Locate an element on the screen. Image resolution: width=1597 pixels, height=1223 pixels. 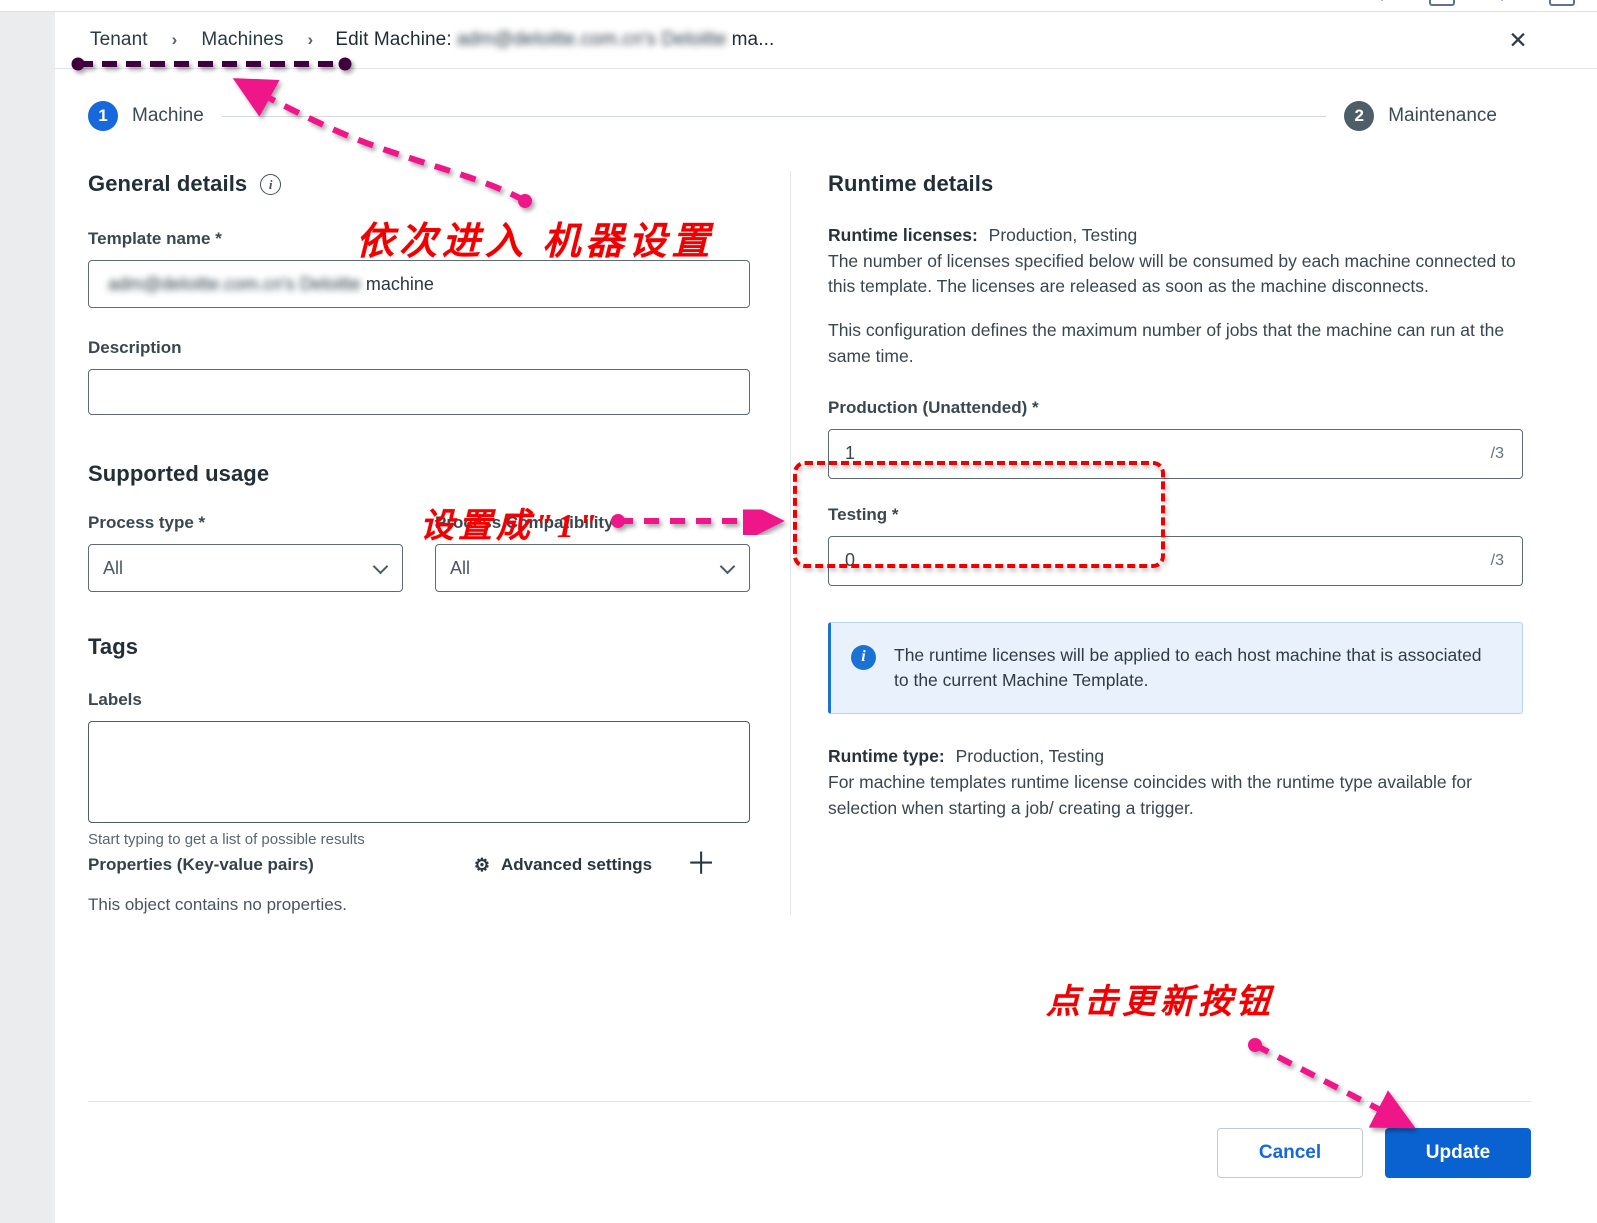
production-value: 1 is located at coordinates (850, 453).